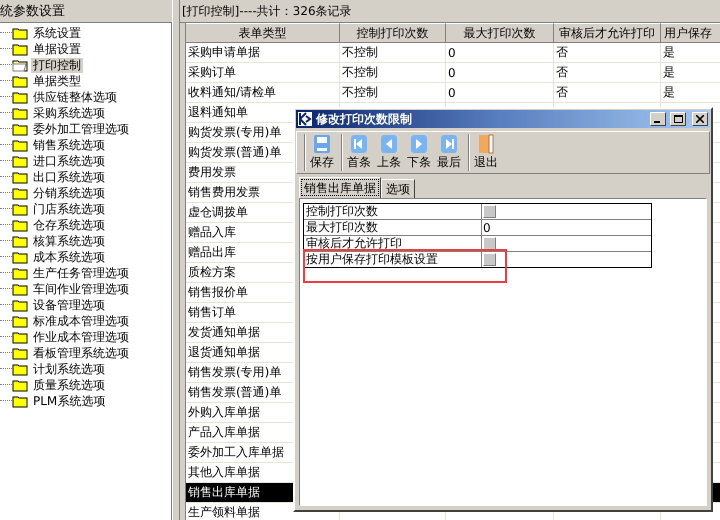 This screenshot has height=520, width=720. I want to click on tree-item: 系统设置, so click(57, 33).